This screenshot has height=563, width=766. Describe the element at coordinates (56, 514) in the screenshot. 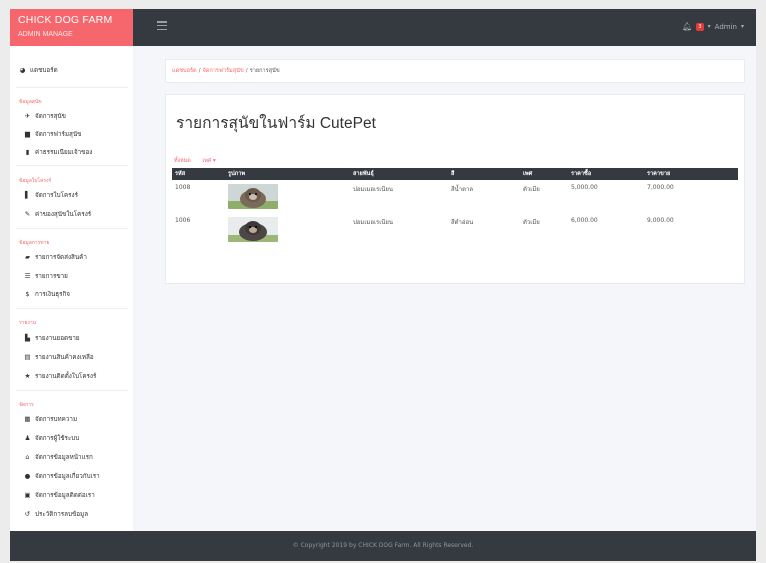

I see `sidebar-item-delete-history: ↺ ประวัติการลบข้อมูล` at that location.